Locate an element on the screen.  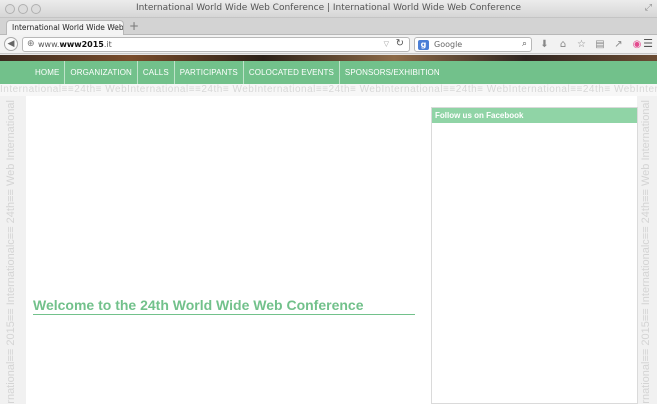
menu-item-organization: ORGANIZATION is located at coordinates (101, 72).